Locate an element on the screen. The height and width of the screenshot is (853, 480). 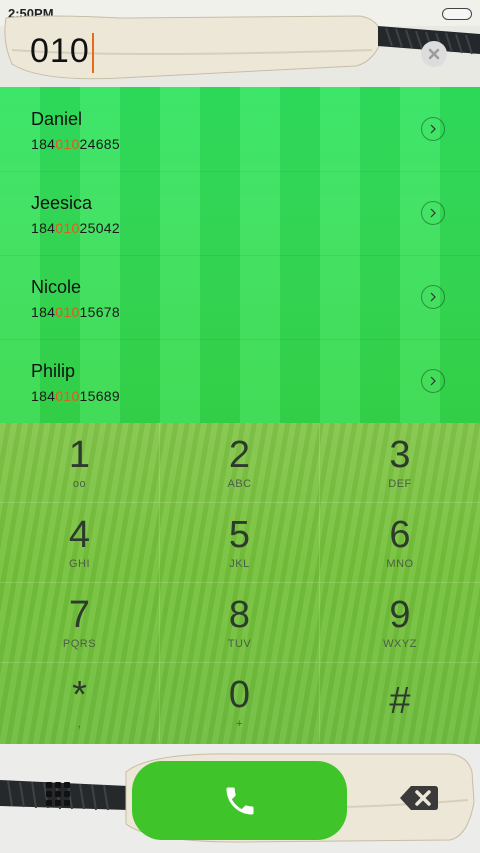
key-2: 2 ABC is located at coordinates (240, 463).